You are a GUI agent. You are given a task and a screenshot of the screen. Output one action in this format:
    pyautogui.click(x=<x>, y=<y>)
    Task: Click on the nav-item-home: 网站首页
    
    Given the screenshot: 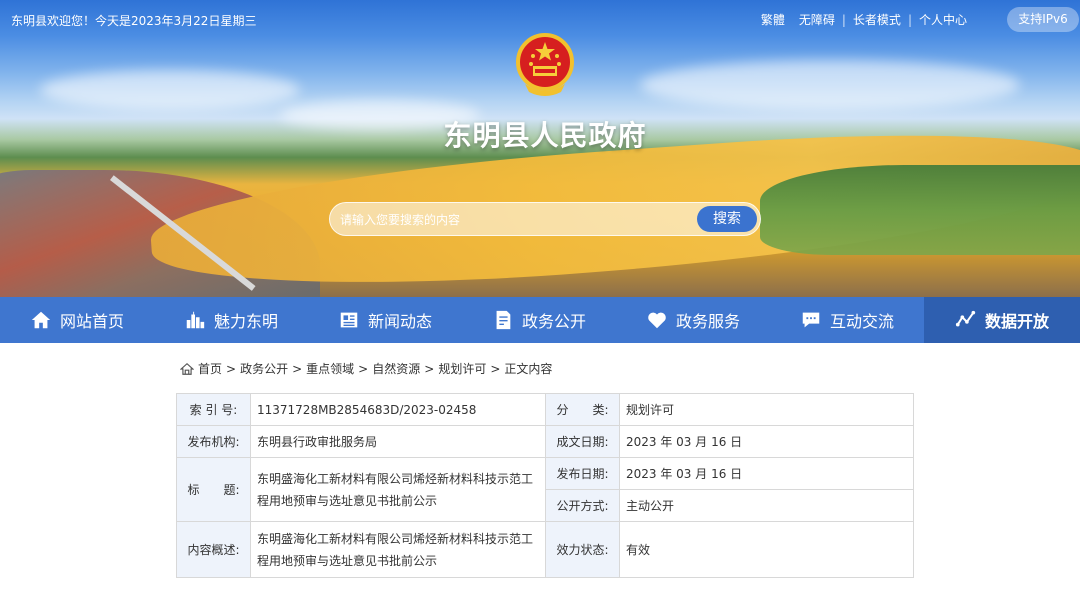 What is the action you would take?
    pyautogui.click(x=77, y=320)
    